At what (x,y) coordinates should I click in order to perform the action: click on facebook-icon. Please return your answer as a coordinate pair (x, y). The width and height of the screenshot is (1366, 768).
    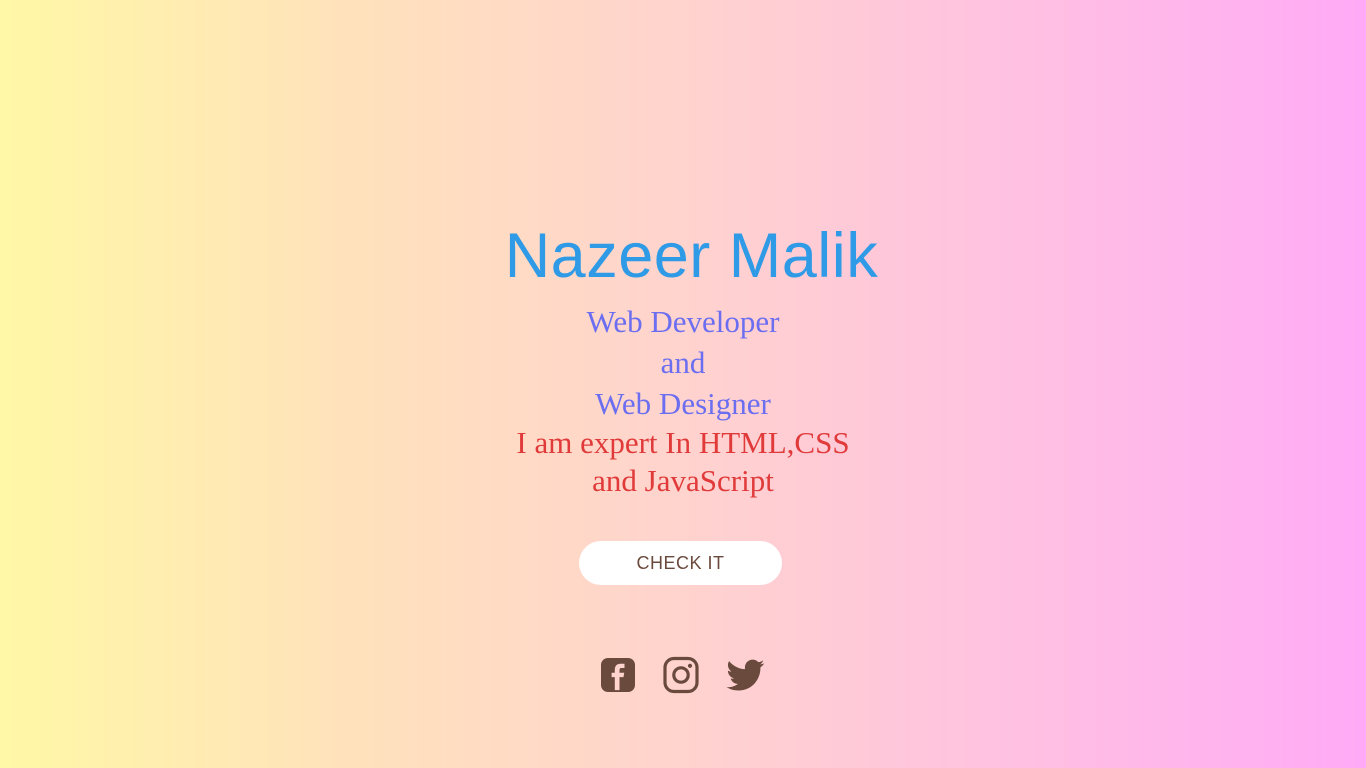
    Looking at the image, I should click on (618, 675).